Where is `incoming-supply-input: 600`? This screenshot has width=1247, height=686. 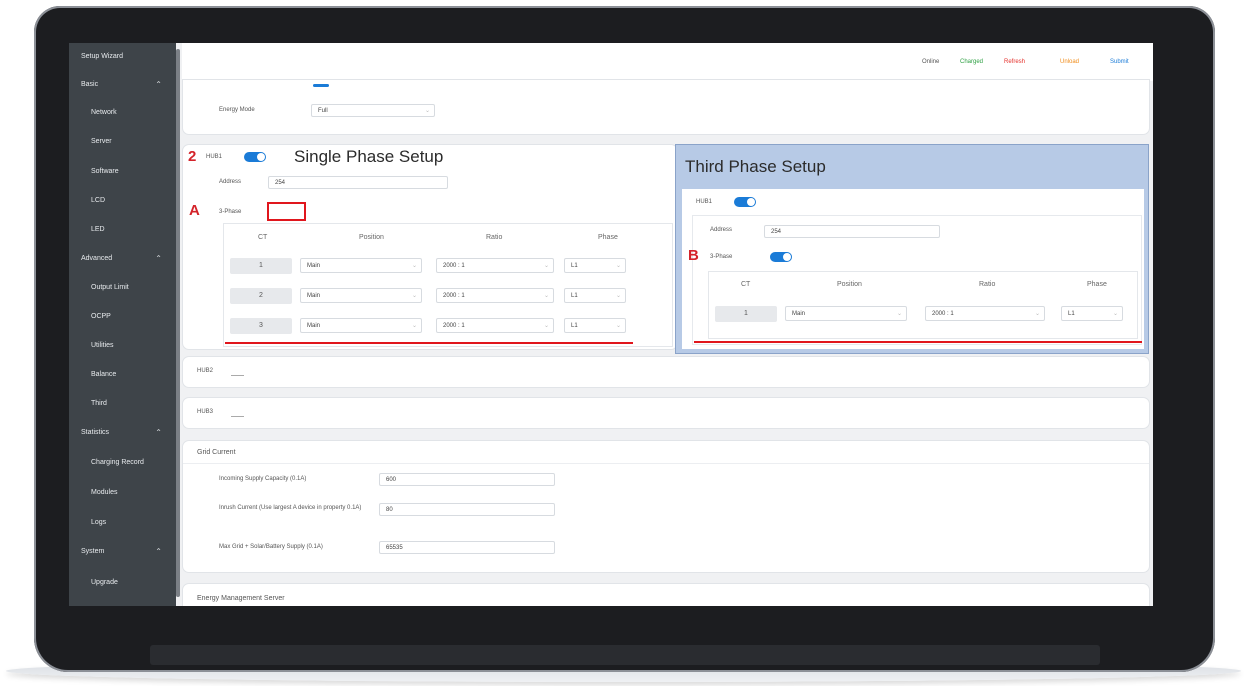
incoming-supply-input: 600 is located at coordinates (467, 479).